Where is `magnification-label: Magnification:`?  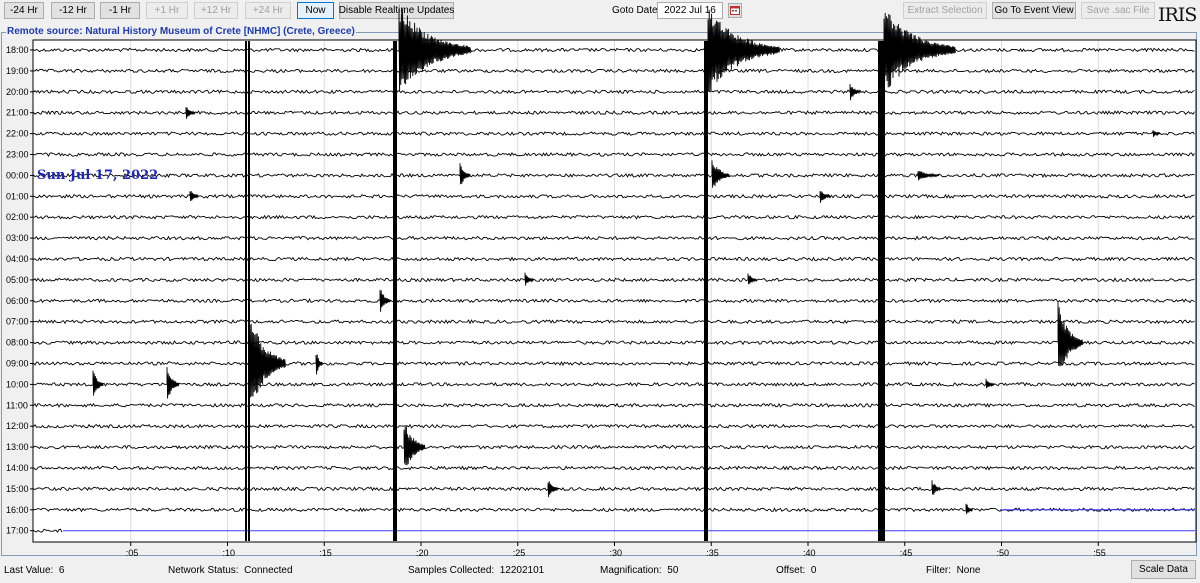
magnification-label: Magnification: is located at coordinates (631, 570).